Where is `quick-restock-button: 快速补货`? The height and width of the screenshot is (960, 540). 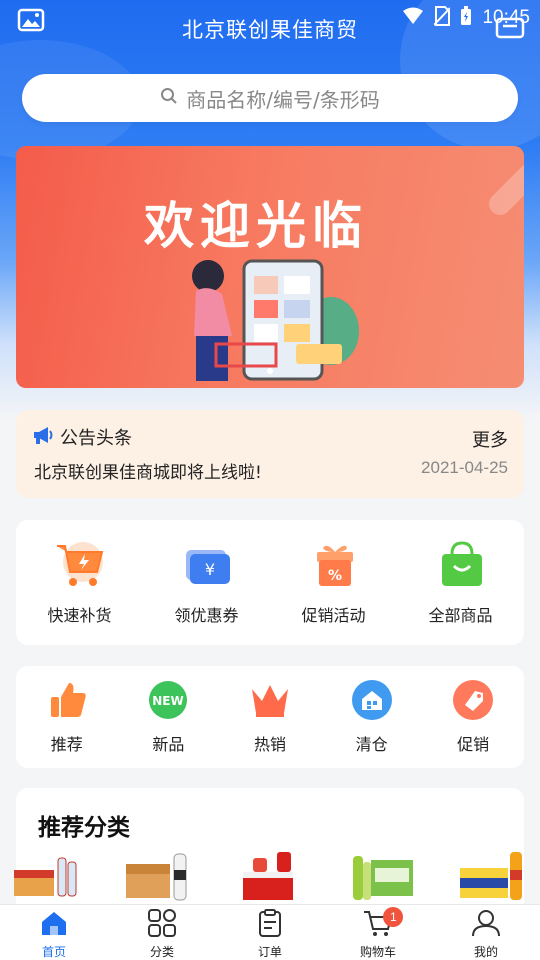 quick-restock-button: 快速补货 is located at coordinates (79, 582).